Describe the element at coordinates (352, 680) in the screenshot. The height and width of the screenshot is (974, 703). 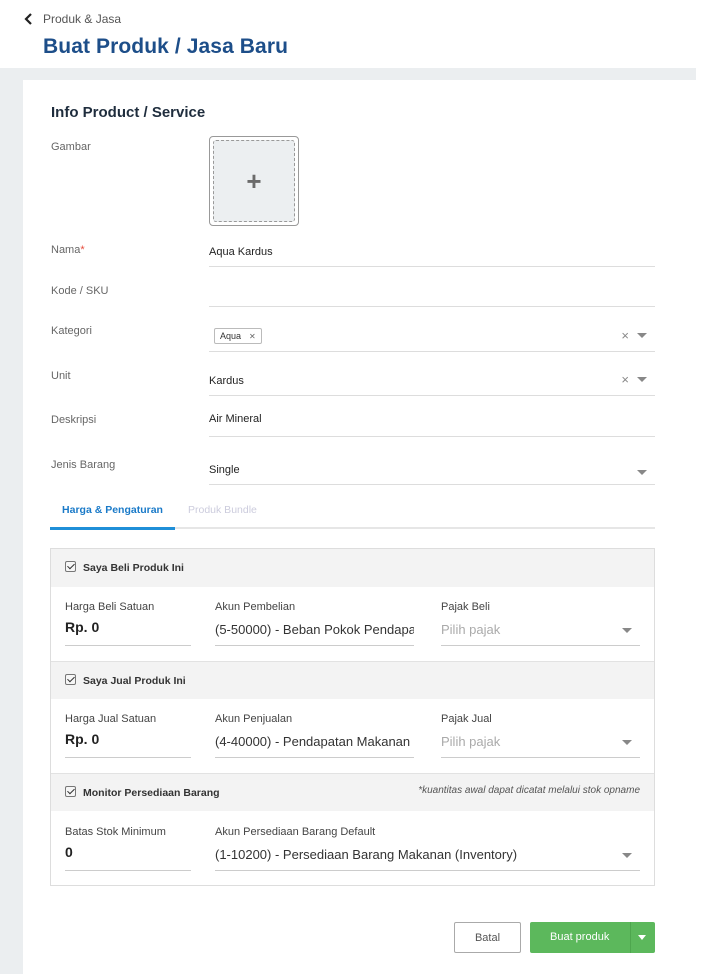
I see `sell-section-header: Saya Jual Produk Ini` at that location.